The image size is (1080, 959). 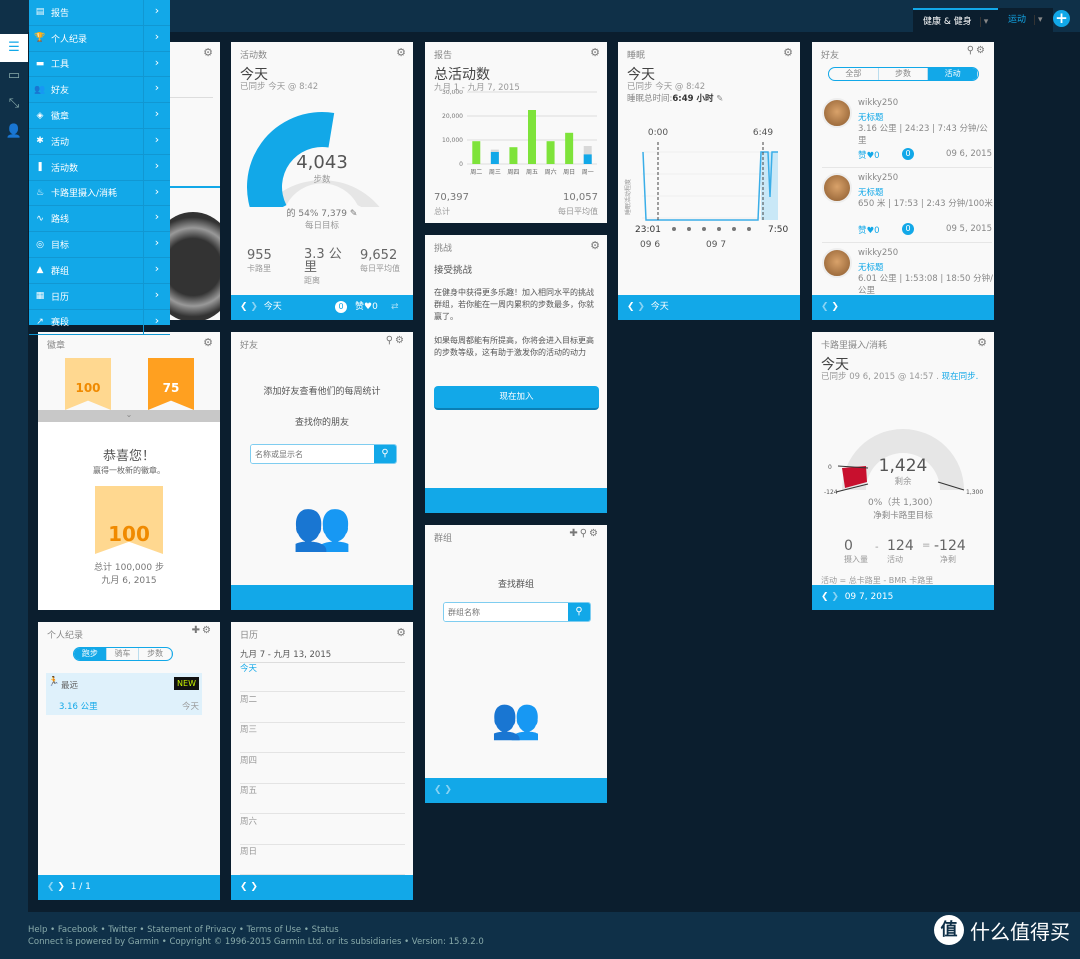 What do you see at coordinates (960, 377) in the screenshot?
I see `sync-now-link: 现在同步.` at bounding box center [960, 377].